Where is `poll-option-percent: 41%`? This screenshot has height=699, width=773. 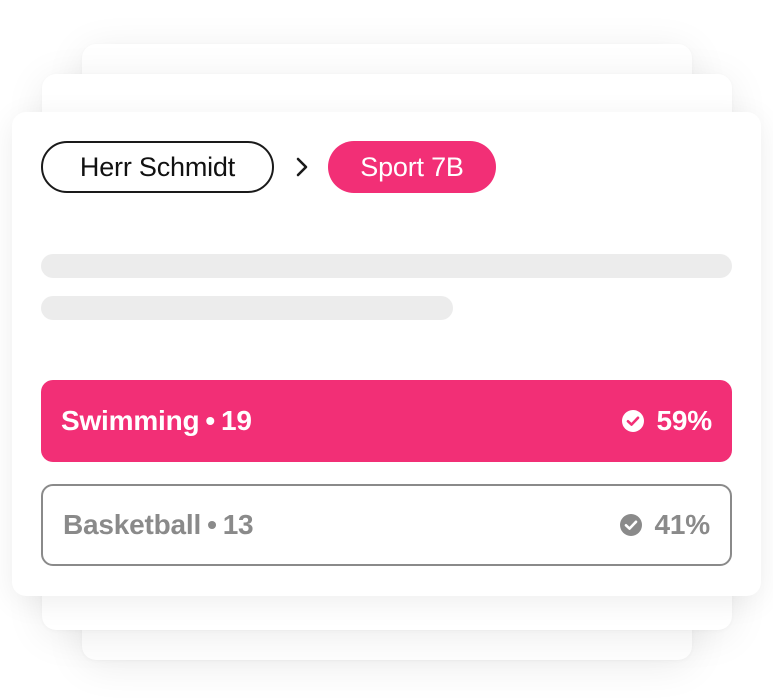 poll-option-percent: 41% is located at coordinates (682, 524).